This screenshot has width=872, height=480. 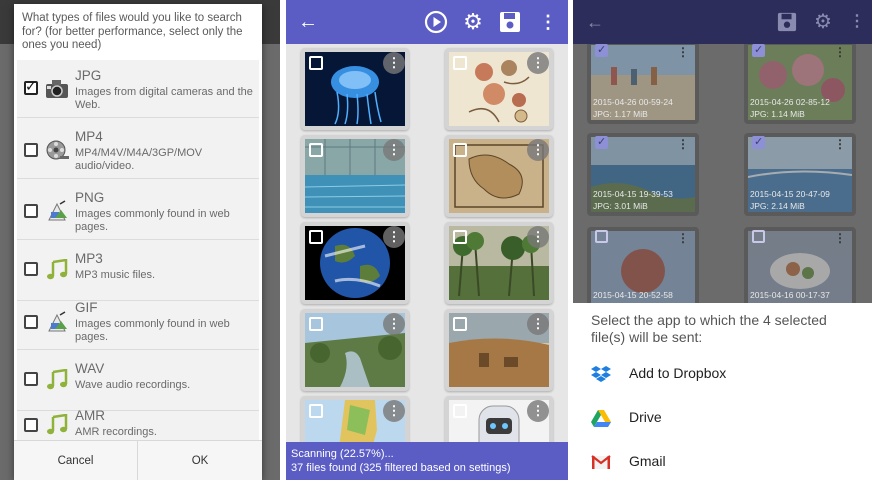 I want to click on ok-button: OK, so click(x=200, y=460).